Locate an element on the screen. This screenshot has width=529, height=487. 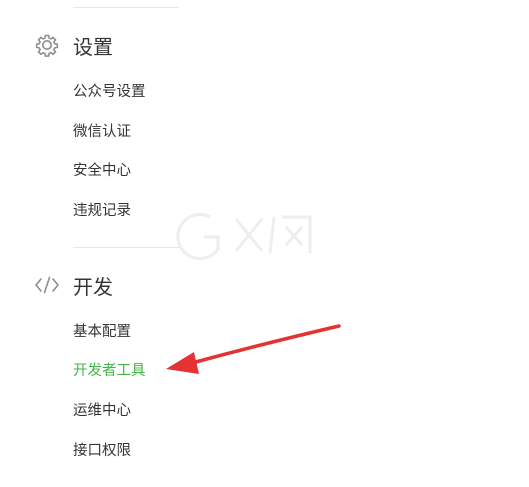
section-header-development: 开发 is located at coordinates (73, 285).